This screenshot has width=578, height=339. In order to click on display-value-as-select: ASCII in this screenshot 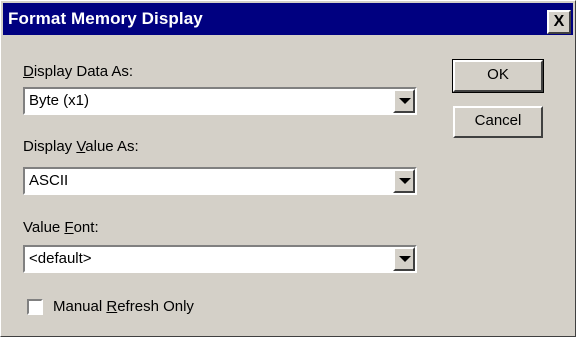, I will do `click(220, 181)`.